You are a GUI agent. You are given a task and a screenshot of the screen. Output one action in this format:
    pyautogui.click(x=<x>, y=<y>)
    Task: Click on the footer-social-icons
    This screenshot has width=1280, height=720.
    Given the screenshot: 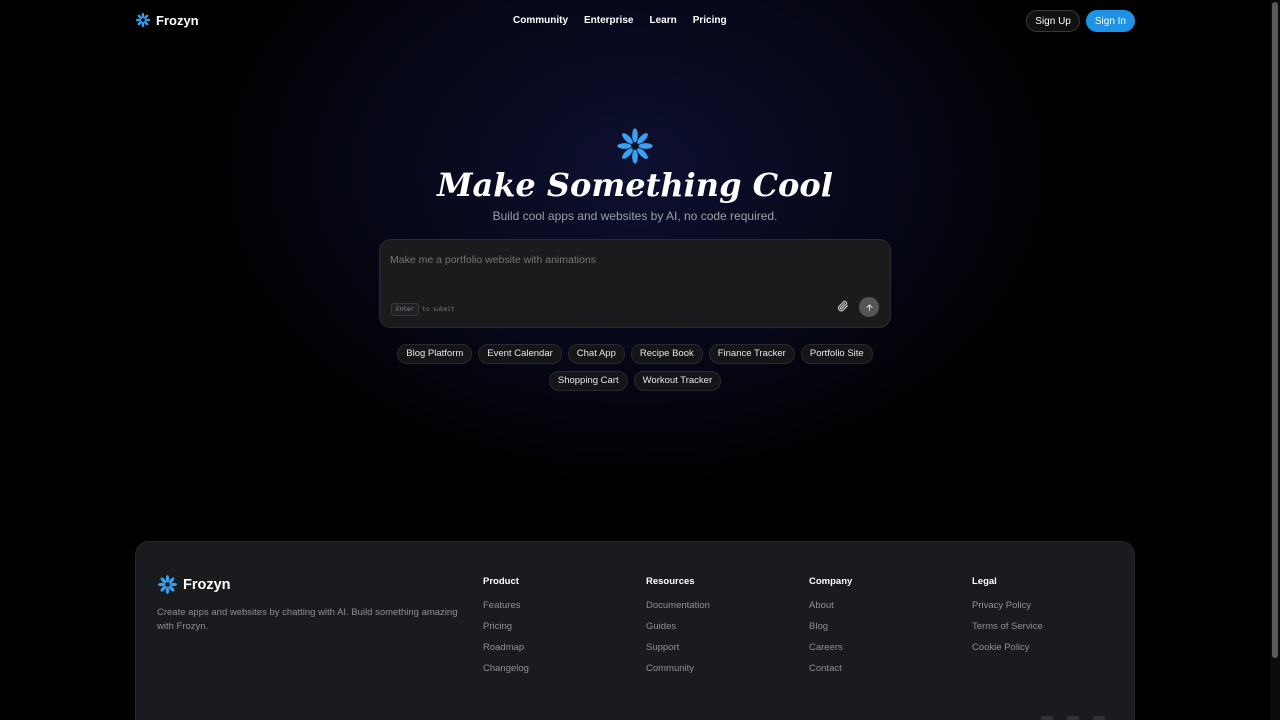 What is the action you would take?
    pyautogui.click(x=1073, y=718)
    